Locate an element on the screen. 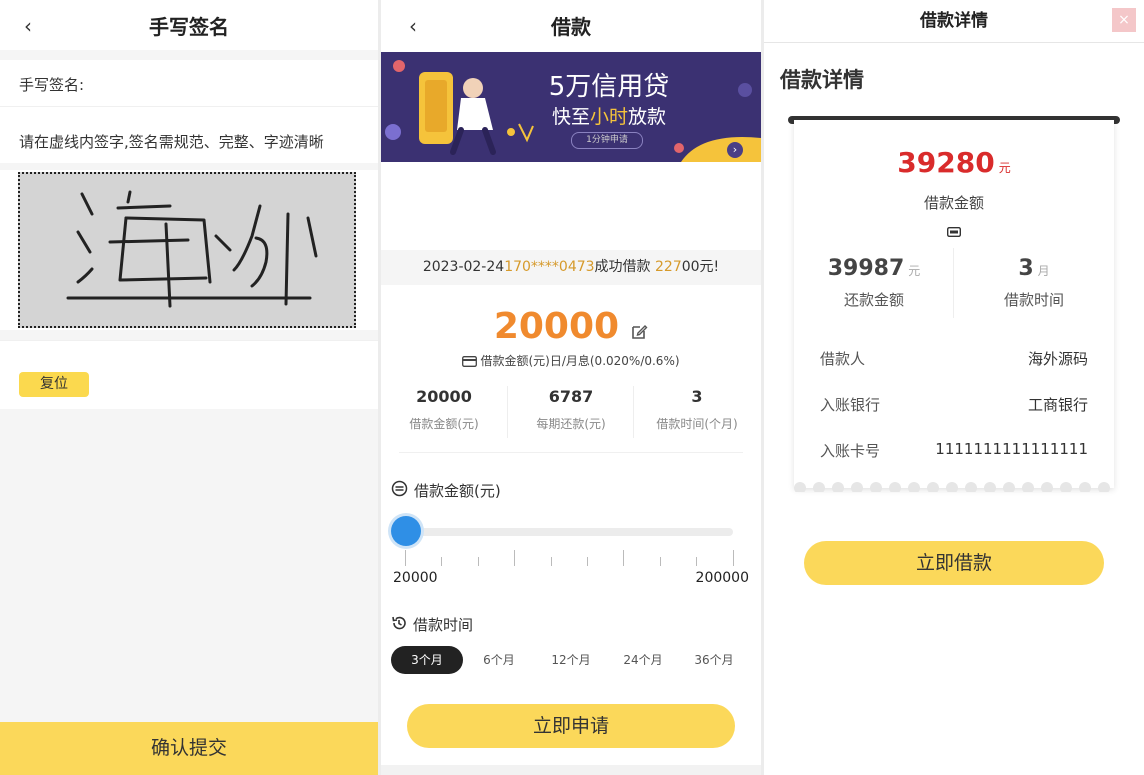  term-section-title: 借款时间 is located at coordinates (432, 624).